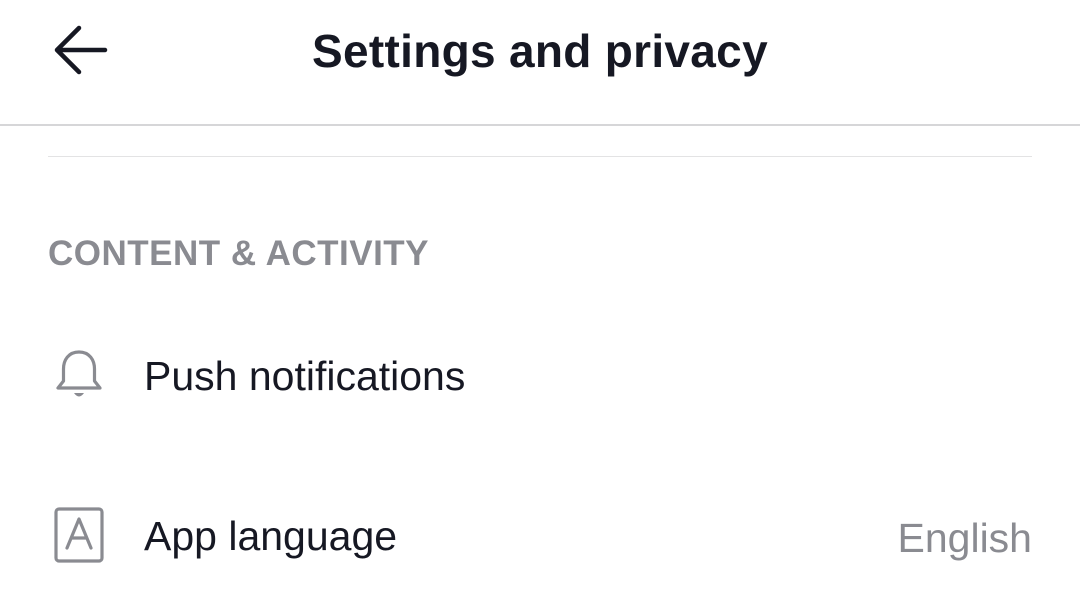 This screenshot has width=1080, height=606. What do you see at coordinates (540, 51) in the screenshot?
I see `page-title: Settings and privacy` at bounding box center [540, 51].